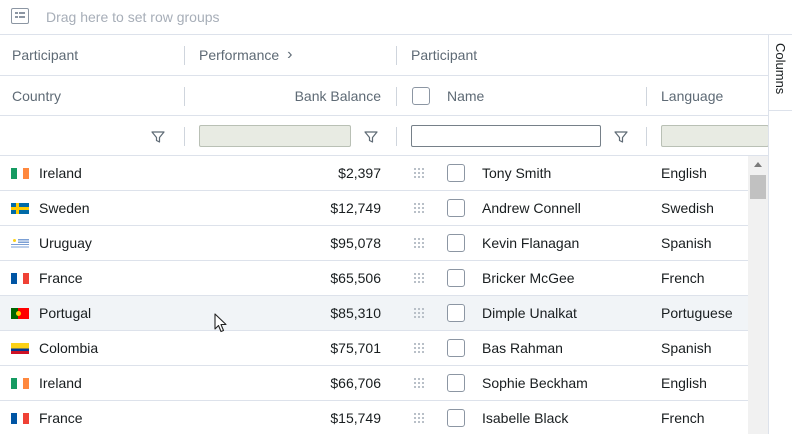 The image size is (792, 434). I want to click on select-all-checkbox-cell, so click(421, 95).